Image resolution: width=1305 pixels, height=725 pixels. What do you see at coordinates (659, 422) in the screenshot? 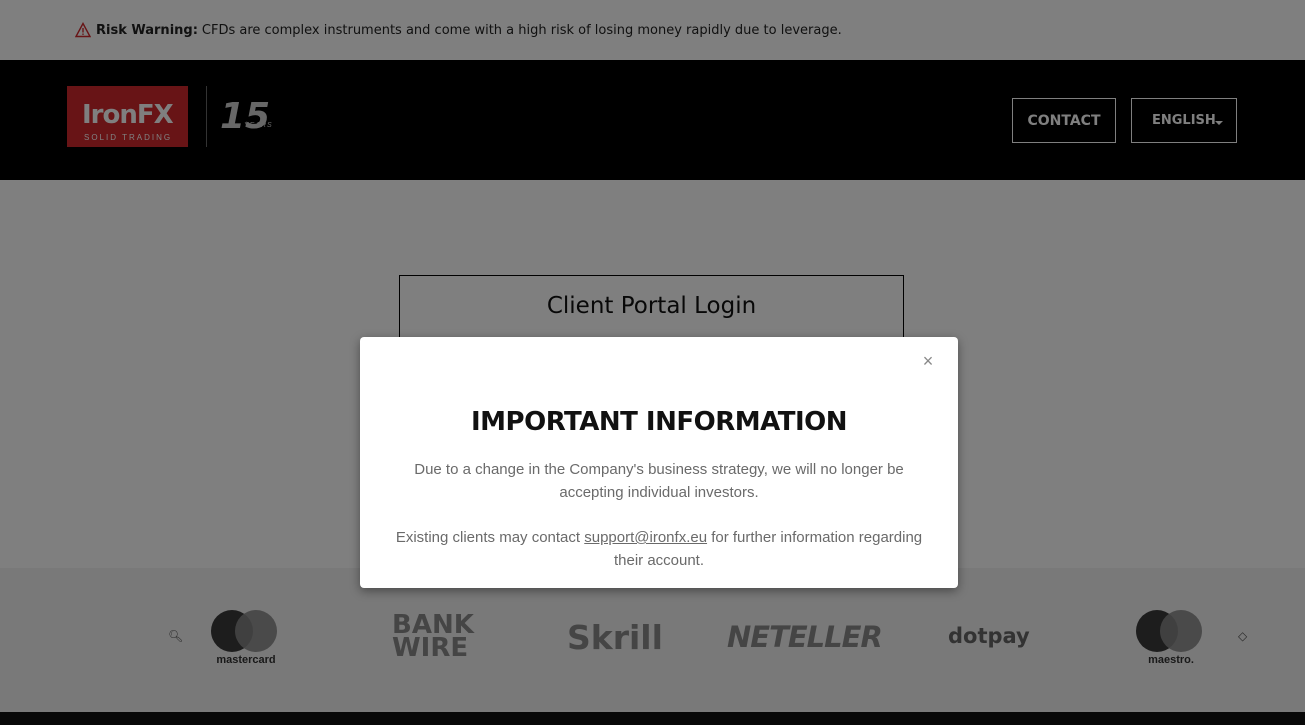
I see `modal-title: IMPORTANT INFORMATION` at bounding box center [659, 422].